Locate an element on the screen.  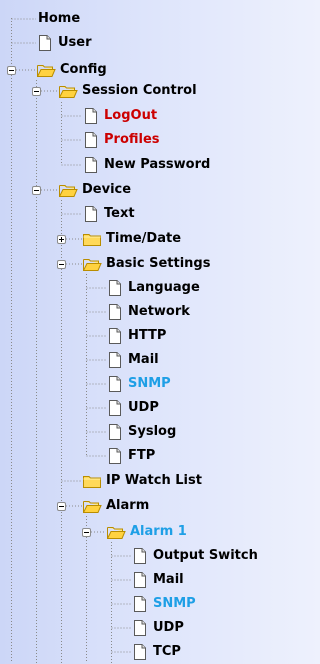
tree-item-new-password: New Password is located at coordinates (146, 165).